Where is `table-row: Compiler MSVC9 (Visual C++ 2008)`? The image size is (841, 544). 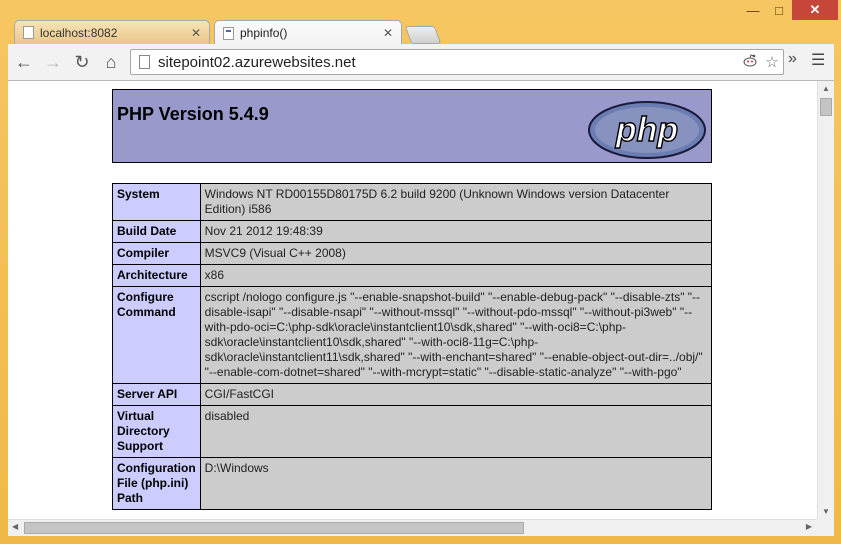 table-row: Compiler MSVC9 (Visual C++ 2008) is located at coordinates (412, 253).